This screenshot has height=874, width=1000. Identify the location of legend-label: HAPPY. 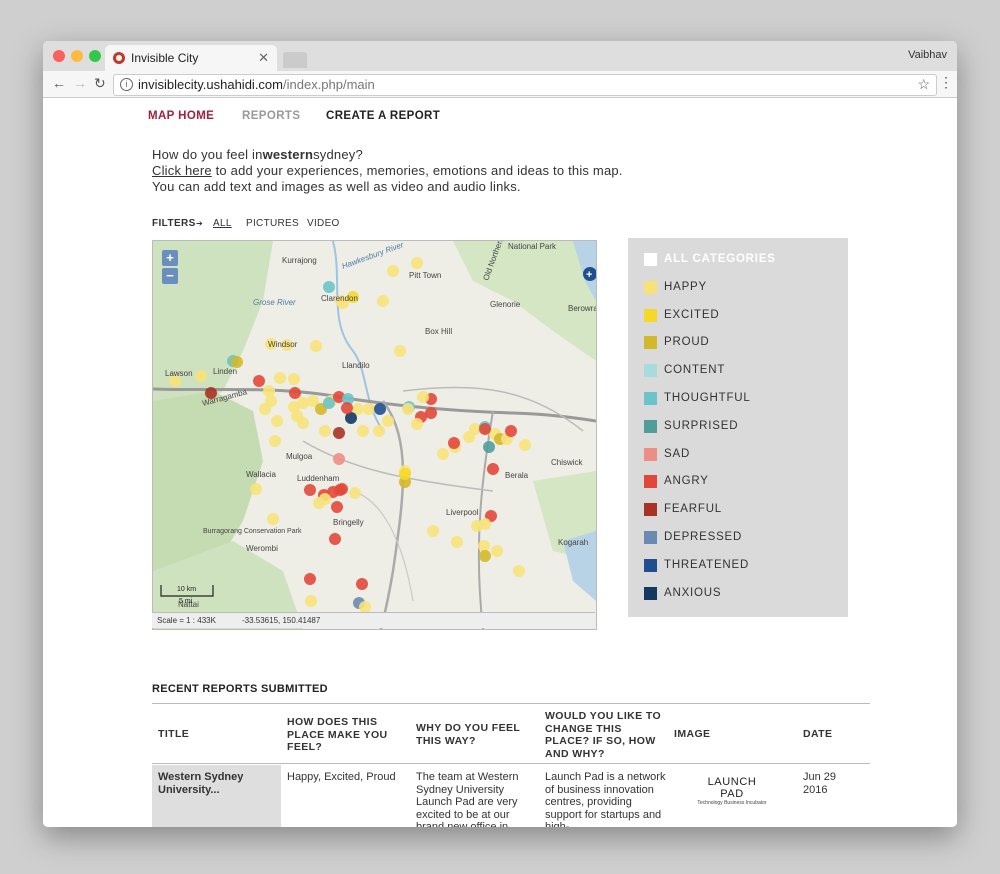
(685, 286).